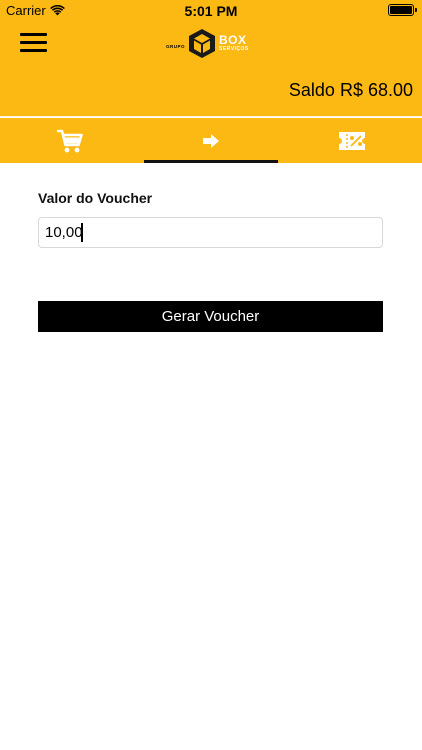  I want to click on tab-cart, so click(70, 140).